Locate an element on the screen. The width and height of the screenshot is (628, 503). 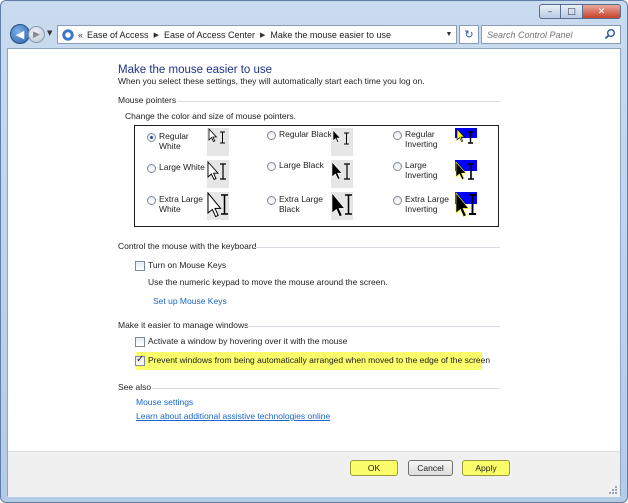
mouse-keys-label: Turn on Mouse Keys is located at coordinates (187, 265).